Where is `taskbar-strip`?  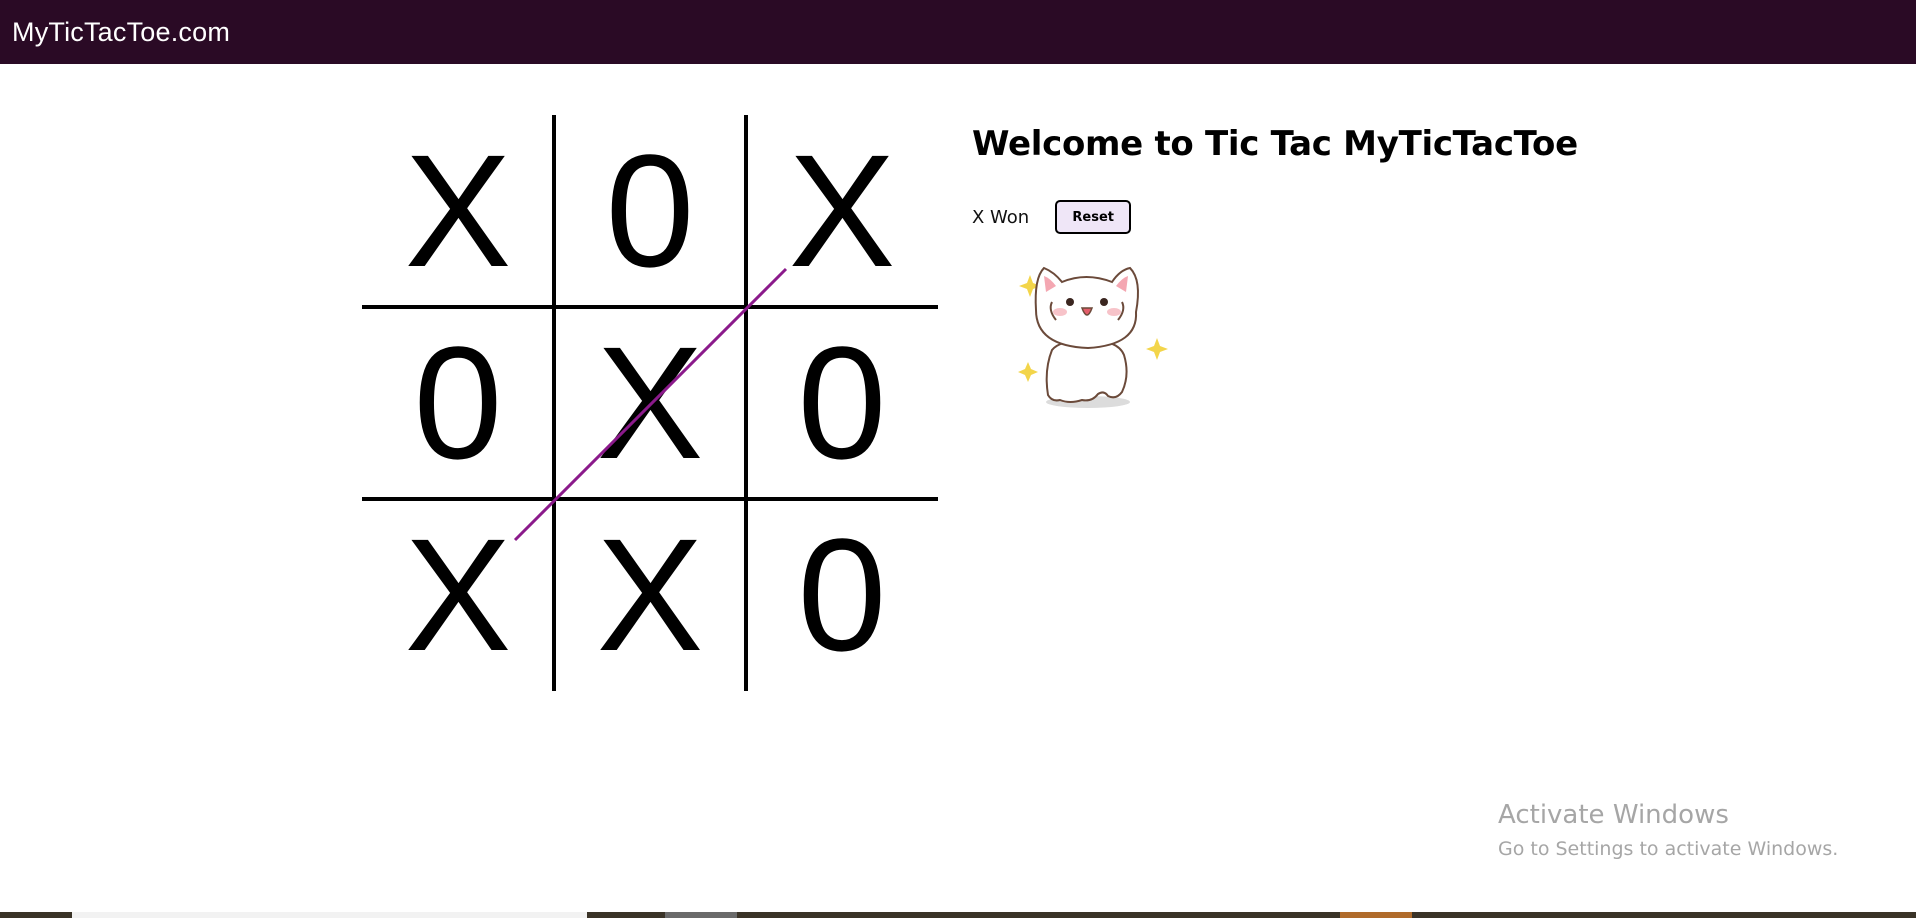 taskbar-strip is located at coordinates (958, 915).